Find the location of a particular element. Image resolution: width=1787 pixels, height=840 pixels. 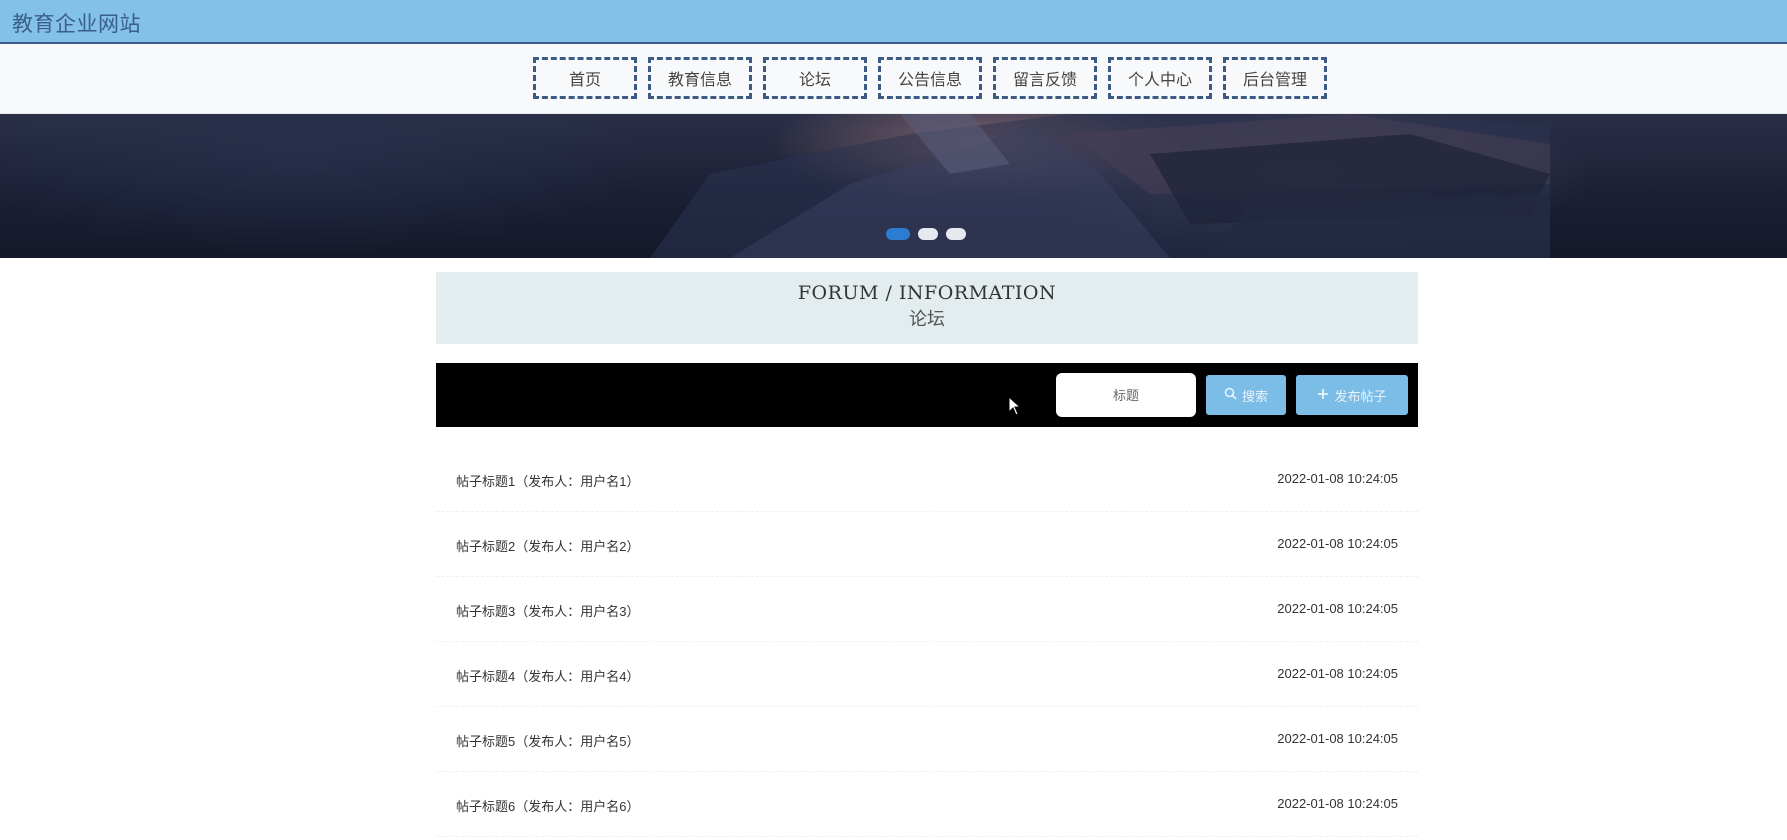

search-button: 搜索 is located at coordinates (1246, 395).